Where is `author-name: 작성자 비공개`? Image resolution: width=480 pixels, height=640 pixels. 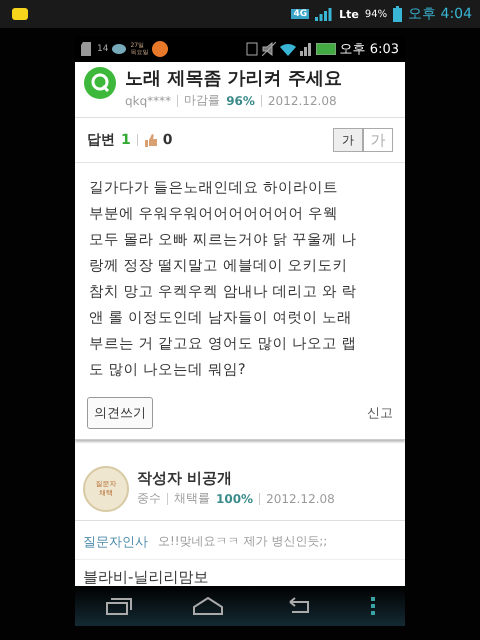
author-name: 작성자 비공개 is located at coordinates (185, 478).